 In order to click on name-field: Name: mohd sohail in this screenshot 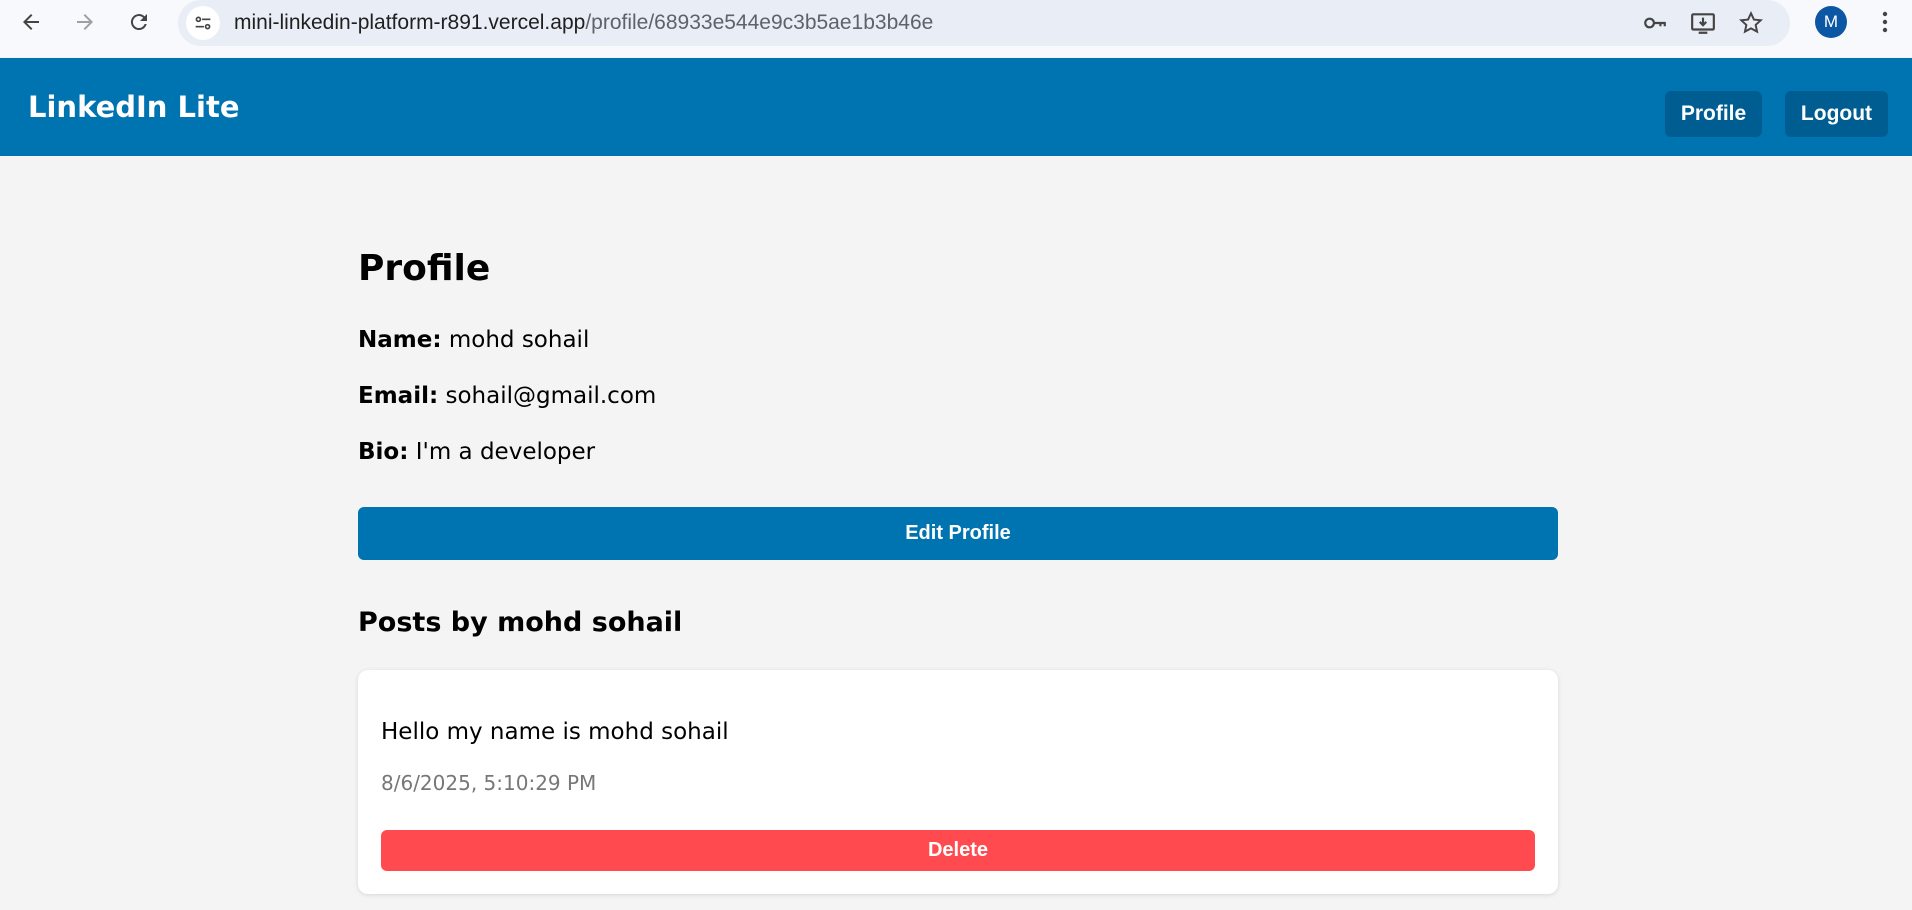, I will do `click(473, 340)`.